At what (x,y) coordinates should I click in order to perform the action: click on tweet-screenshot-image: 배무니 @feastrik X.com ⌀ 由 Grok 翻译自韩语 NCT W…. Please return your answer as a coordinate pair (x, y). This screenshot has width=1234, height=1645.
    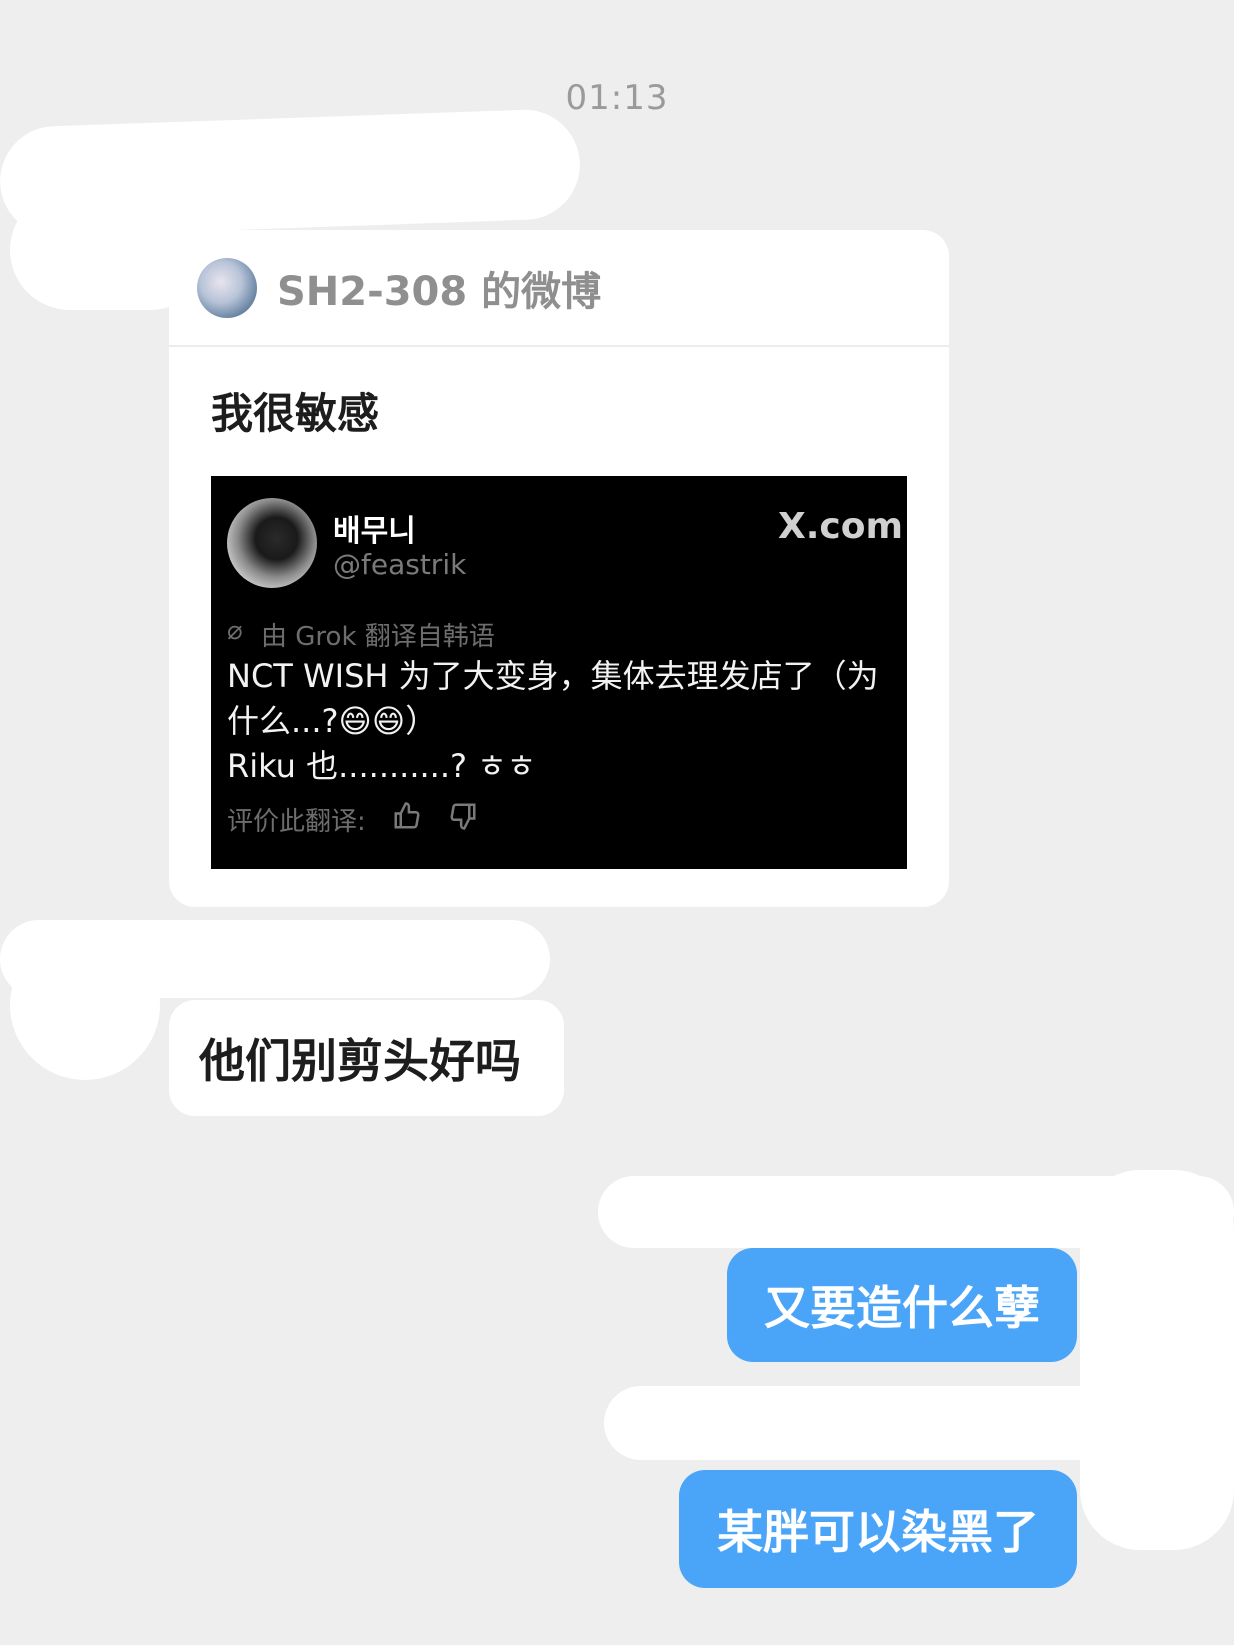
    Looking at the image, I should click on (559, 672).